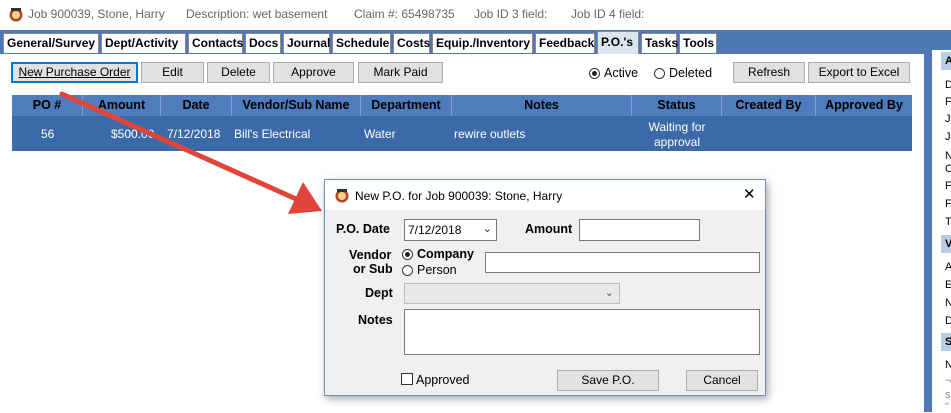 Image resolution: width=951 pixels, height=413 pixels. I want to click on amount-label: Amount, so click(549, 229).